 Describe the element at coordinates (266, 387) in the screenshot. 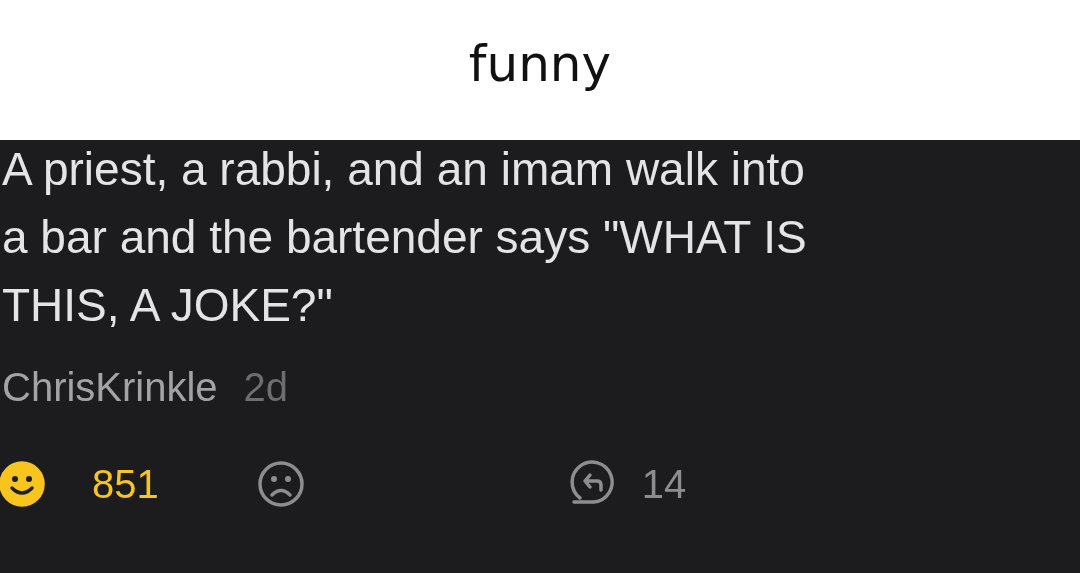

I see `timestamp: 2d` at that location.